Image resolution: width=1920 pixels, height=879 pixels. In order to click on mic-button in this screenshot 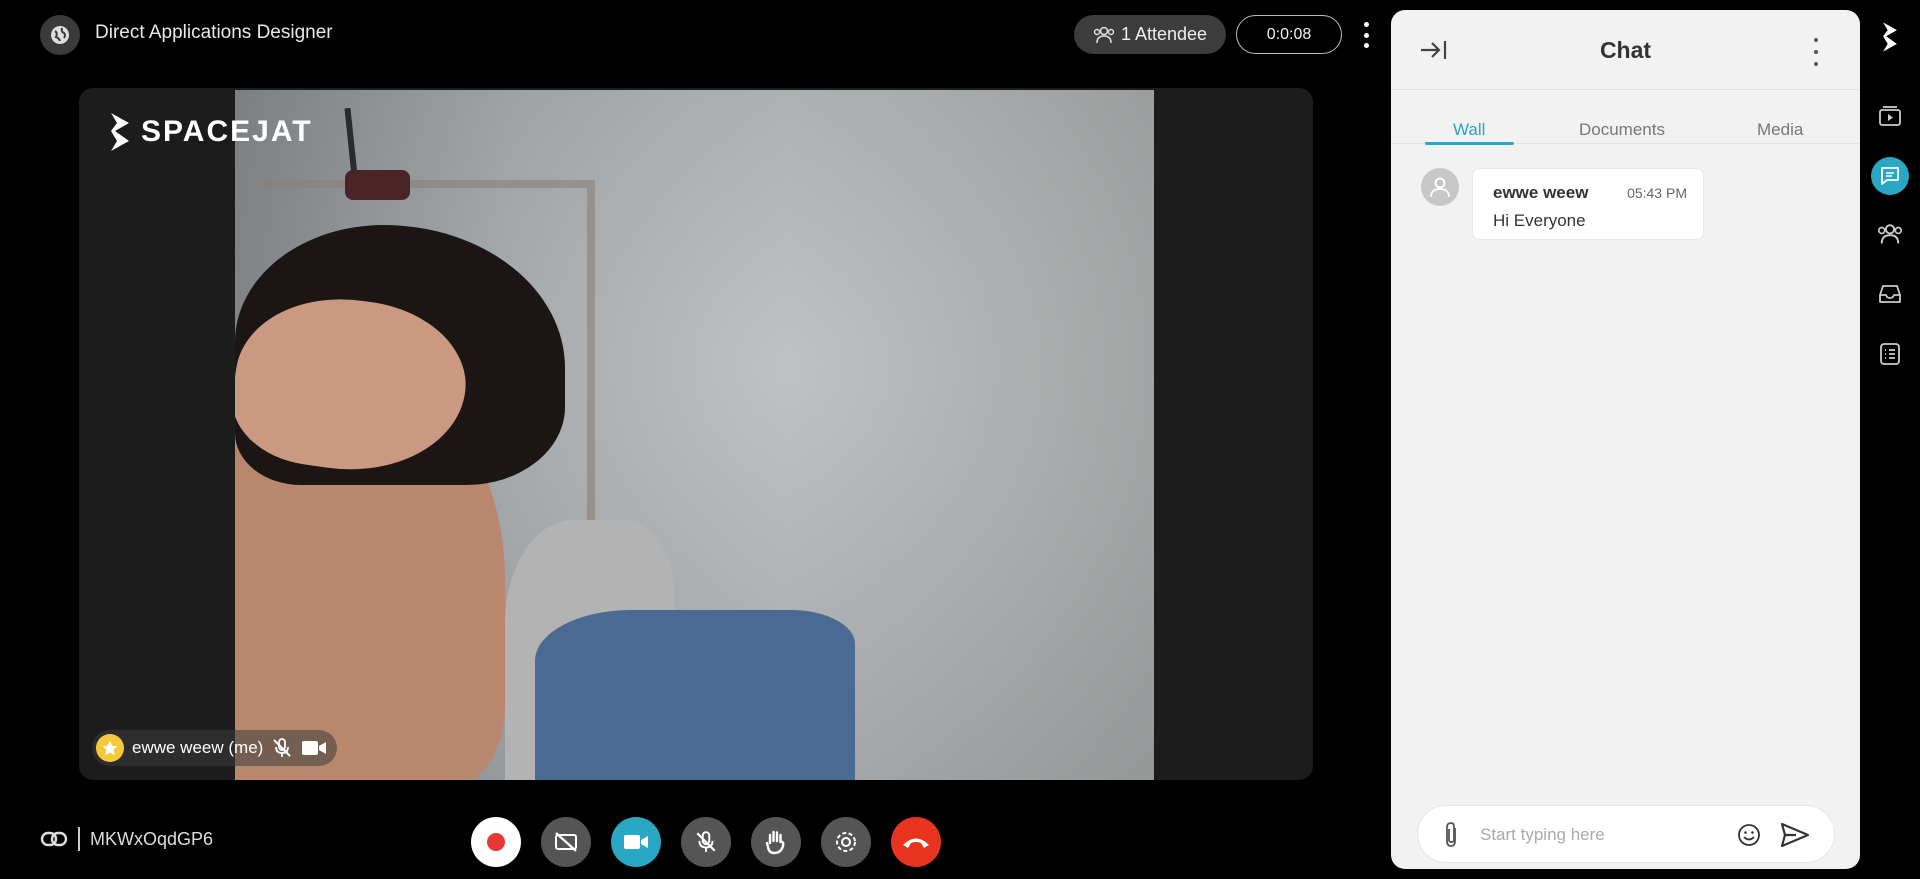, I will do `click(706, 842)`.